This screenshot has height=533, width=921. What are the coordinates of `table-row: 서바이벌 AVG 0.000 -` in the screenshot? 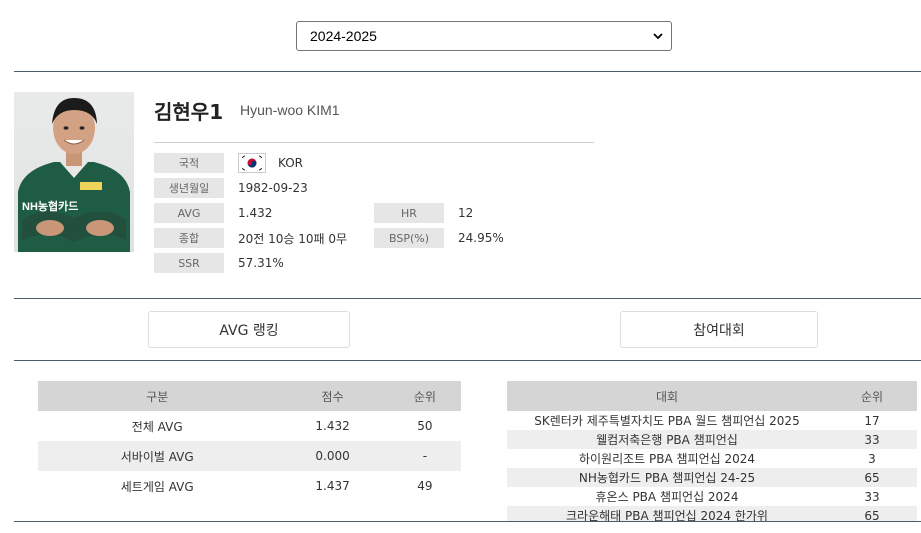 It's located at (249, 456).